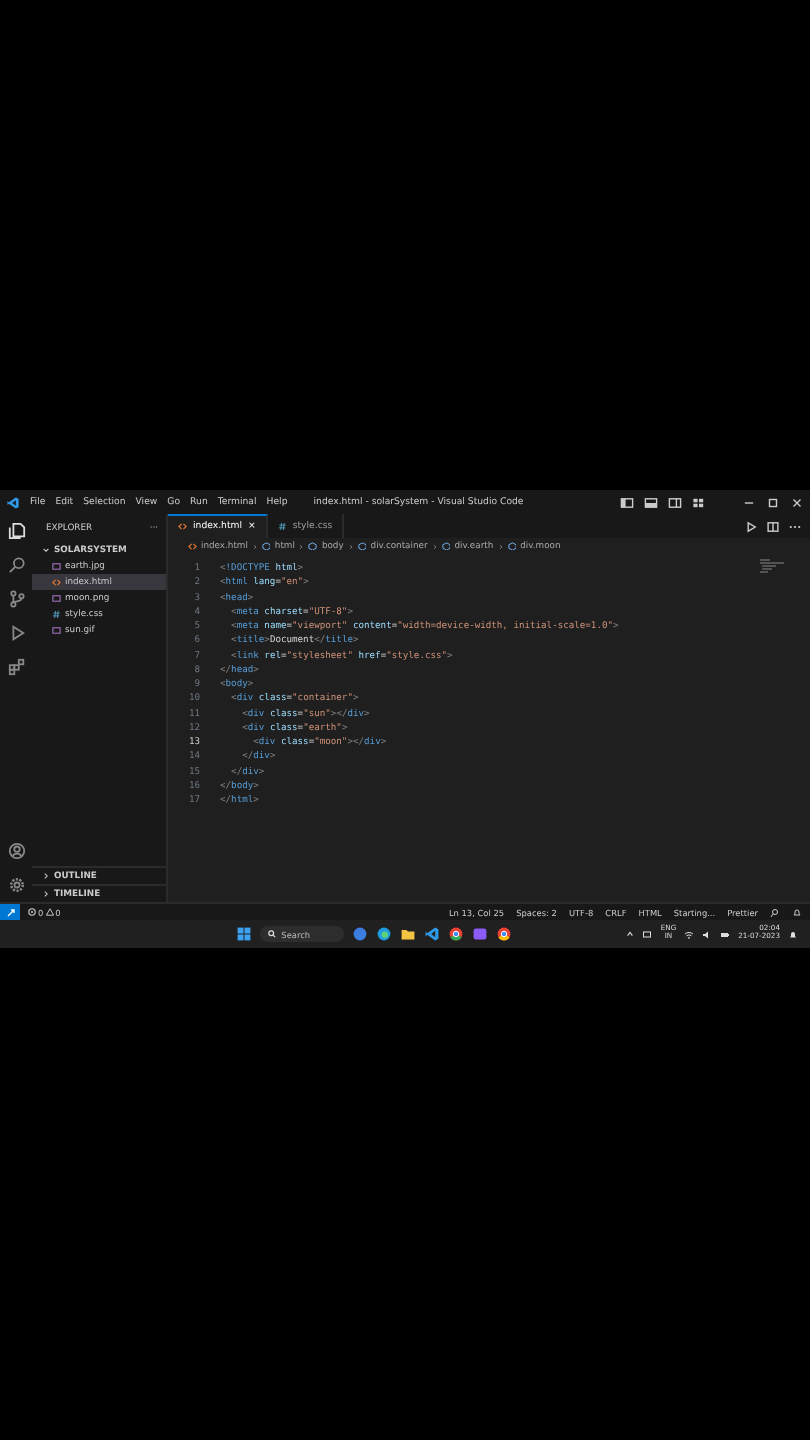 The image size is (810, 1440). I want to click on account-icon, so click(16, 851).